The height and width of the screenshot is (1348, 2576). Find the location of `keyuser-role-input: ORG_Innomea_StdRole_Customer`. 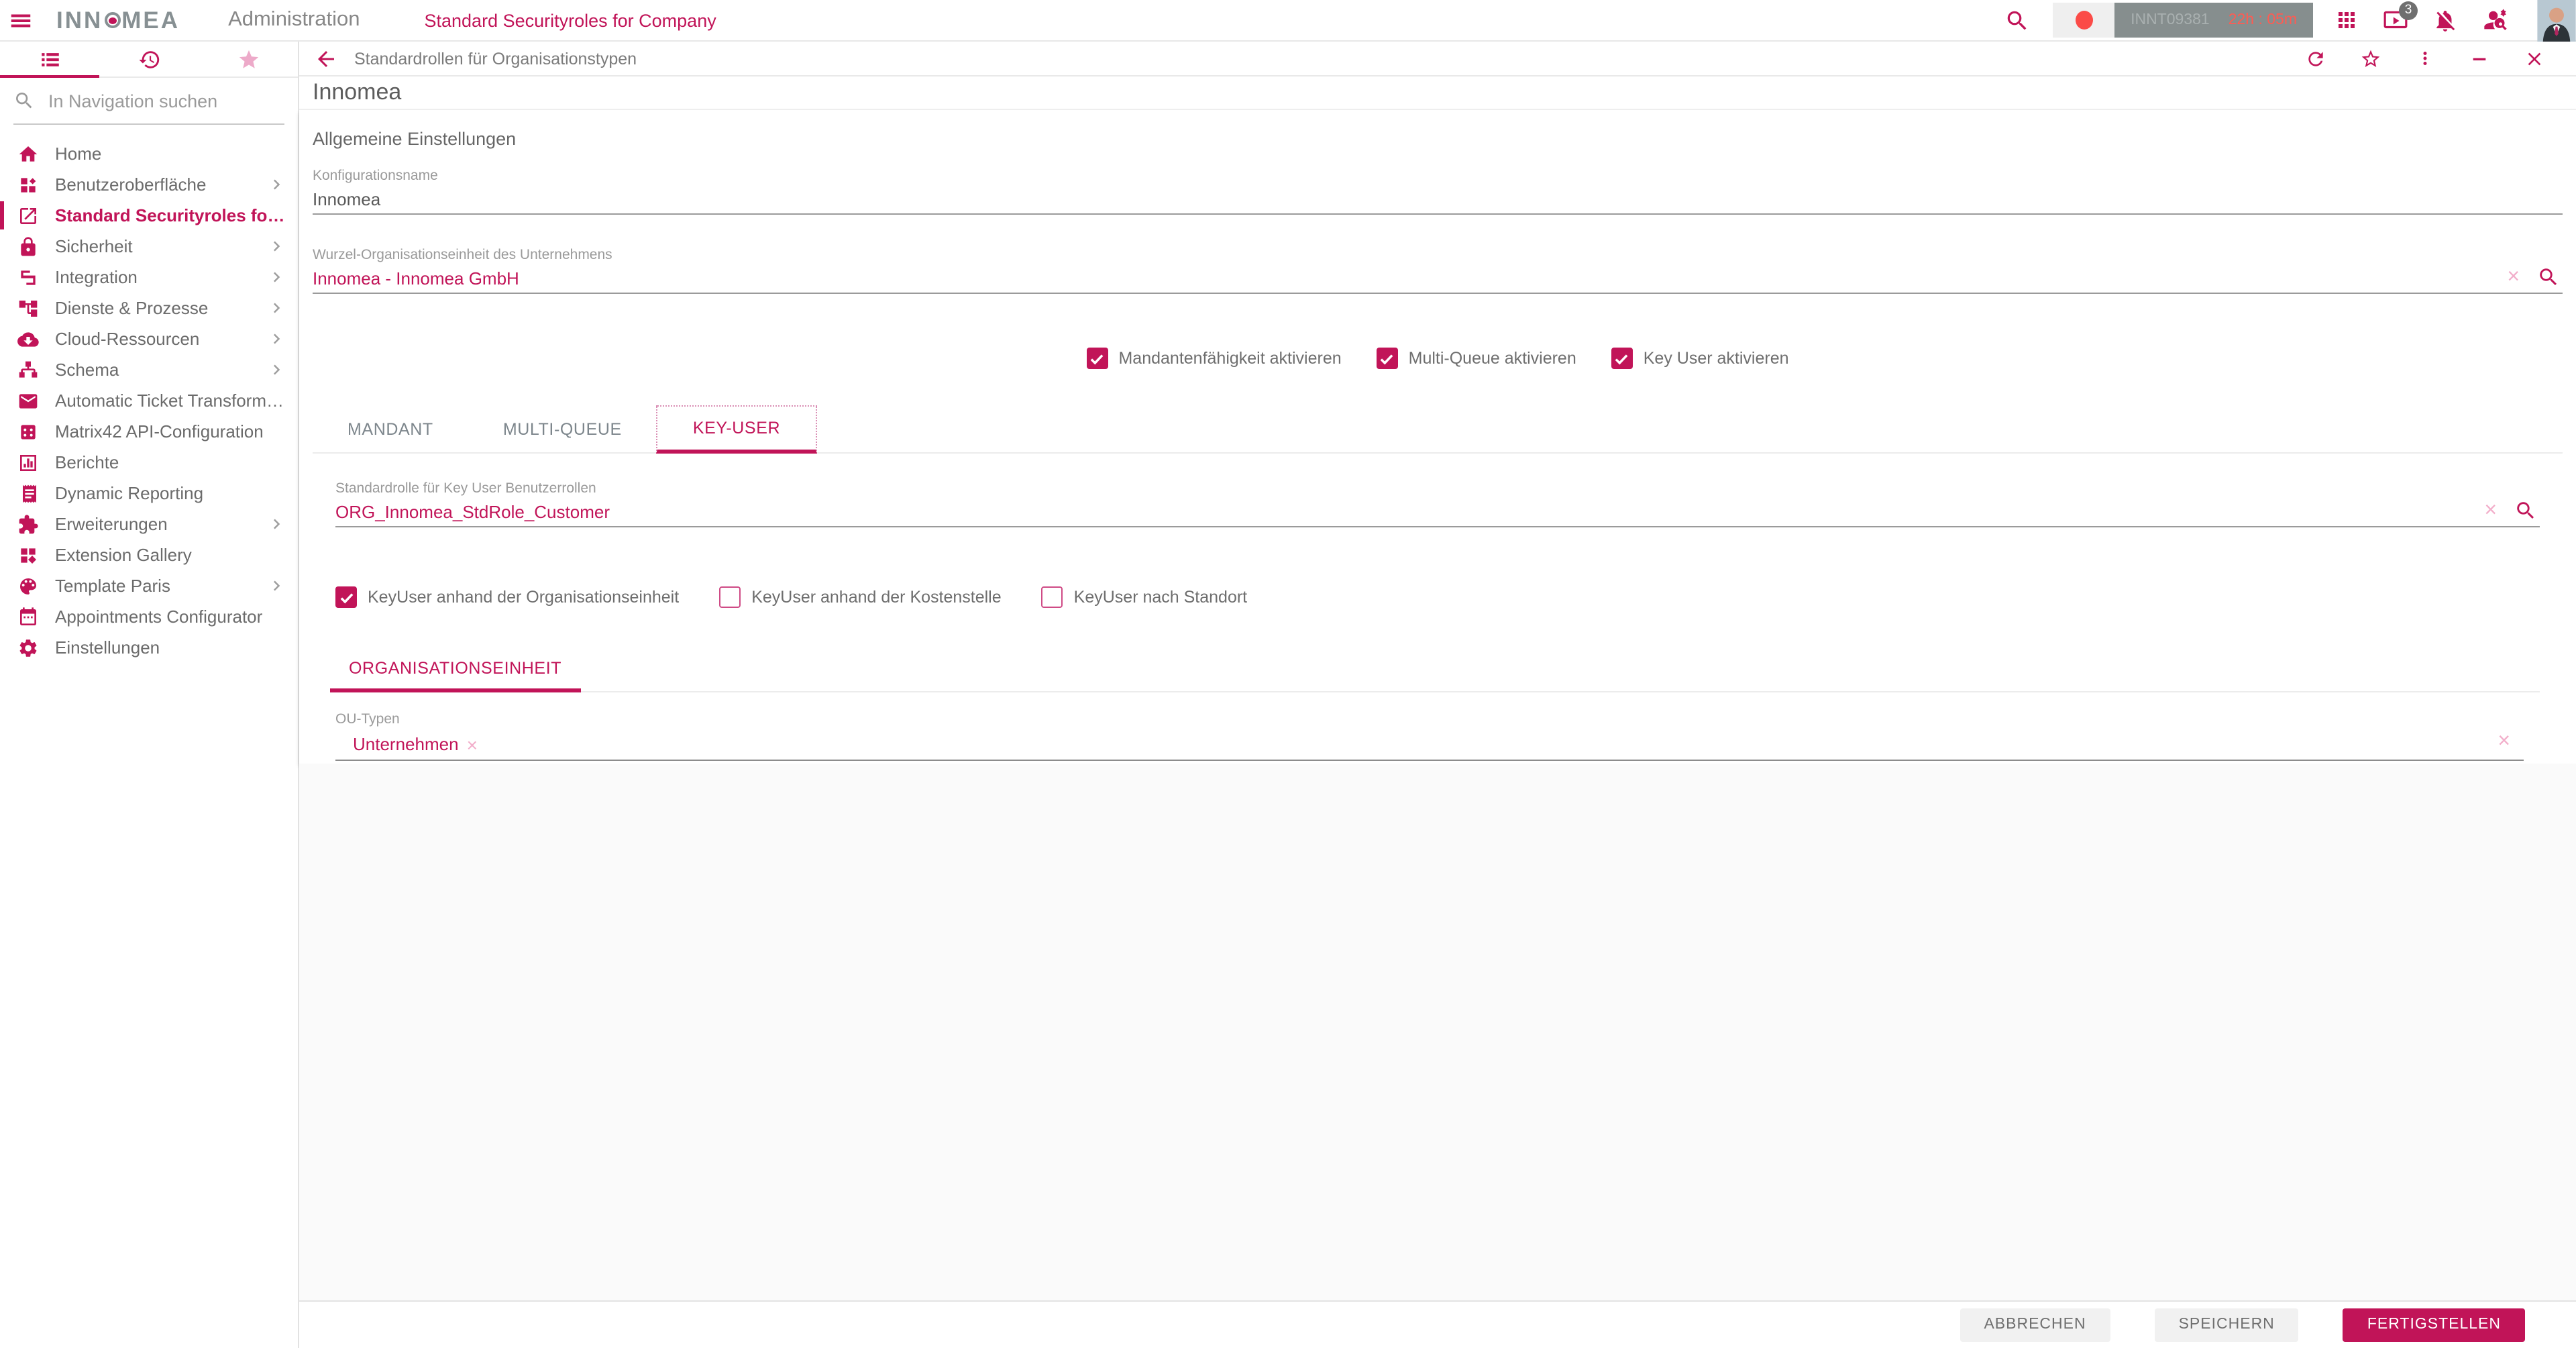

keyuser-role-input: ORG_Innomea_StdRole_Customer is located at coordinates (1437, 514).